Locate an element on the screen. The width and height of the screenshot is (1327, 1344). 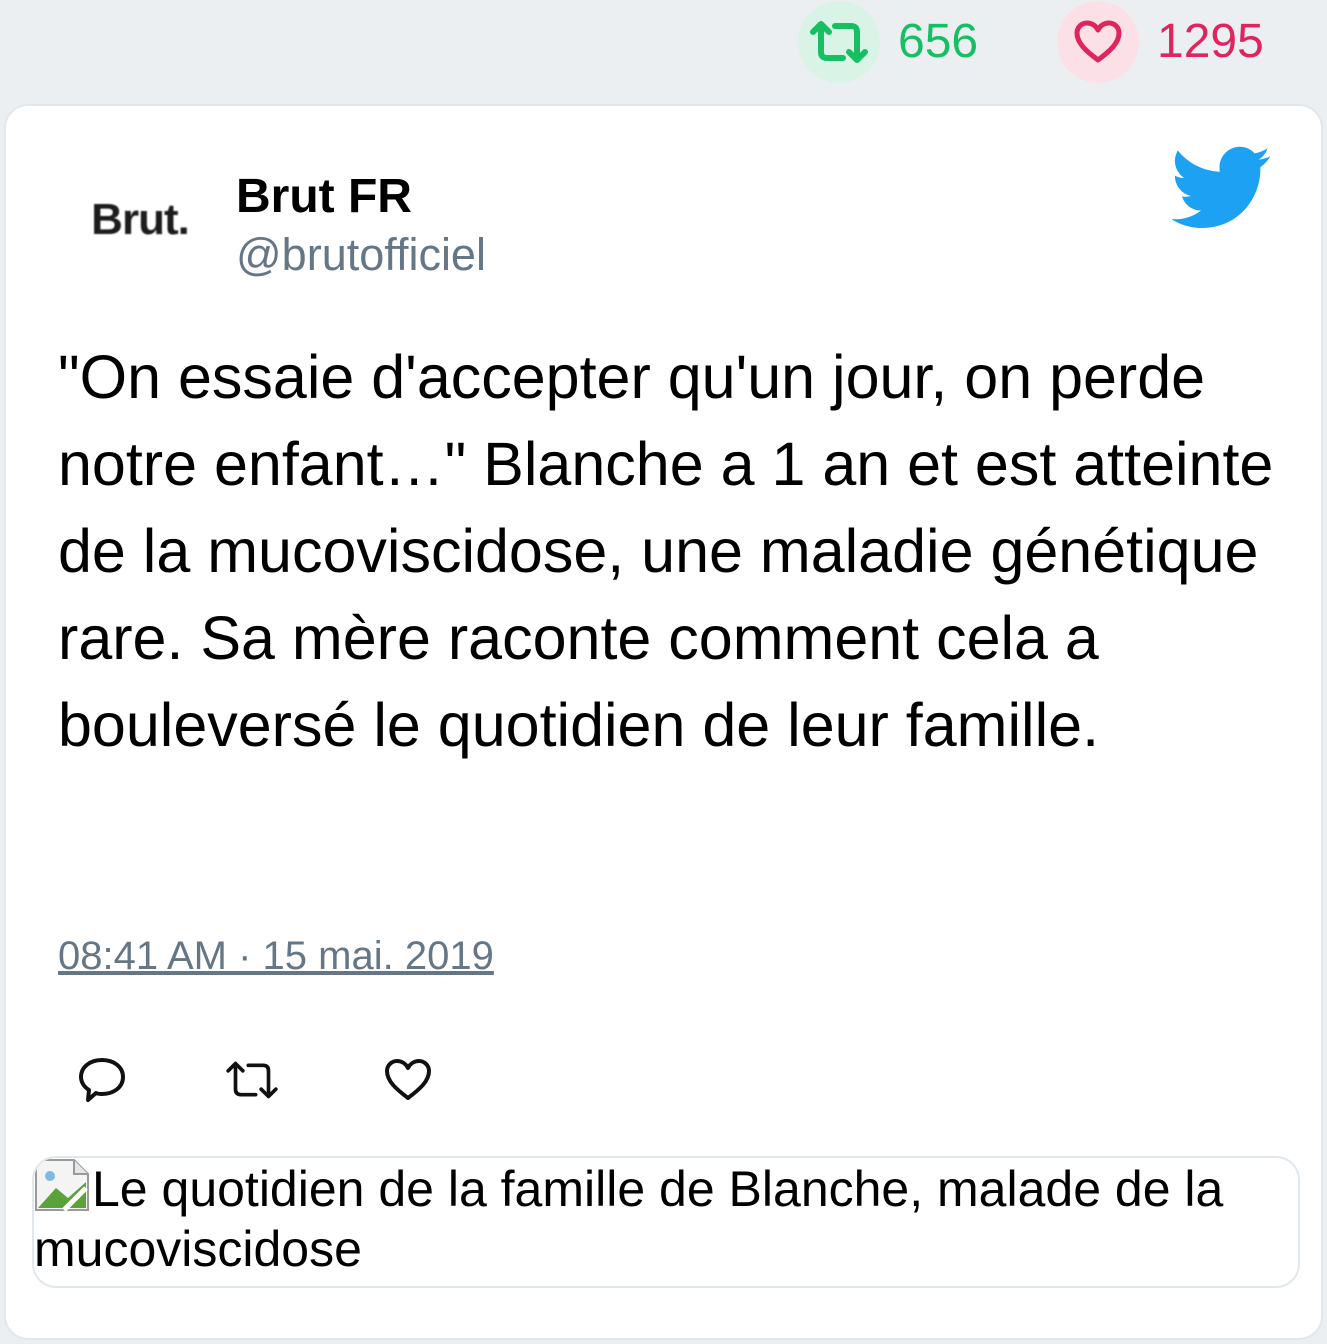
avatar: Brut. is located at coordinates (140, 220).